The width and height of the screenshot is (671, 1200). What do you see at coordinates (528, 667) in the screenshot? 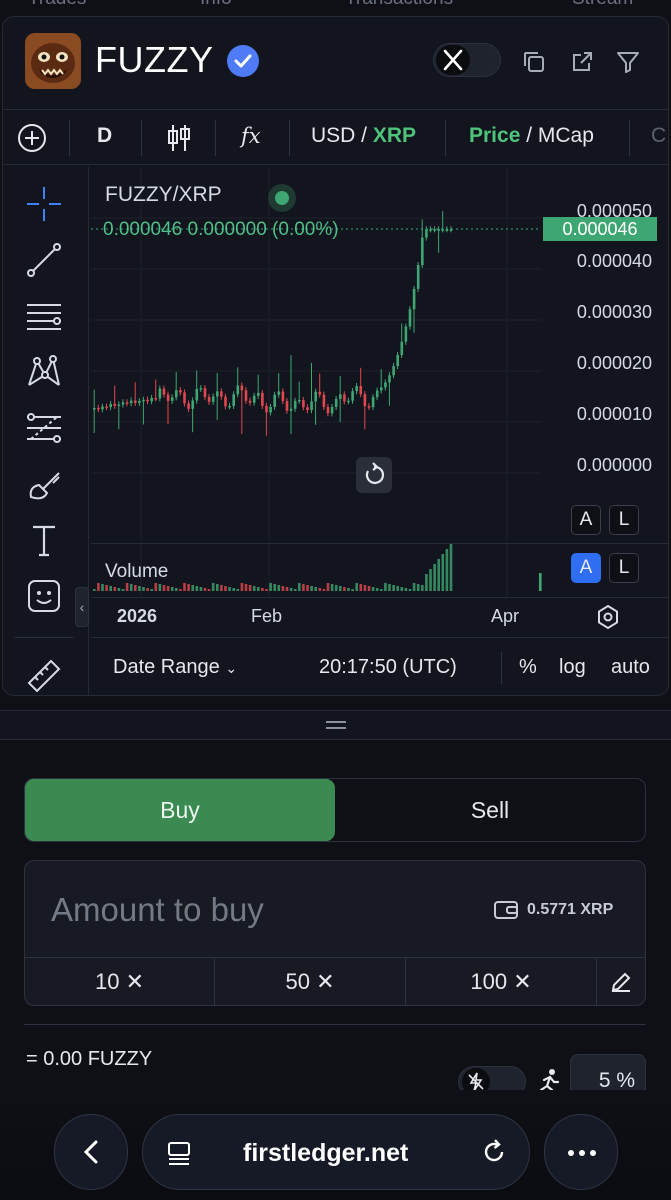
I see `percent-scale-button: %` at bounding box center [528, 667].